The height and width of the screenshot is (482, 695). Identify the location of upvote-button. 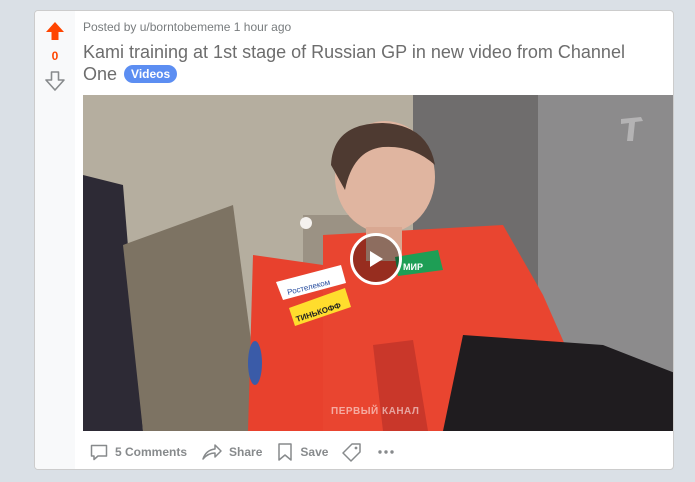
(55, 31).